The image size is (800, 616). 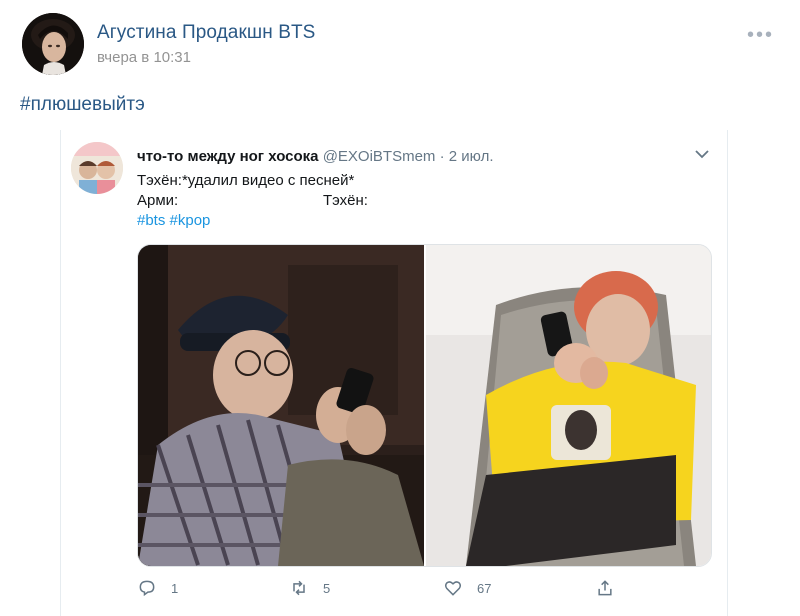 I want to click on tweet-hashtags: #bts #kpop, so click(x=245, y=221).